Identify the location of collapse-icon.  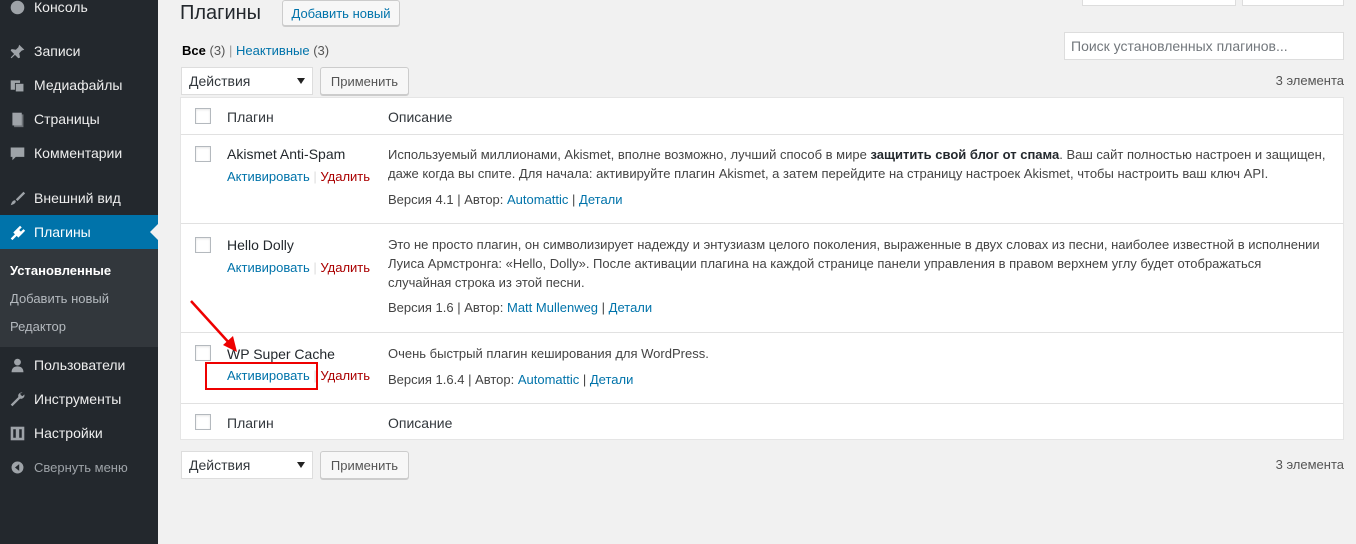
(17, 467).